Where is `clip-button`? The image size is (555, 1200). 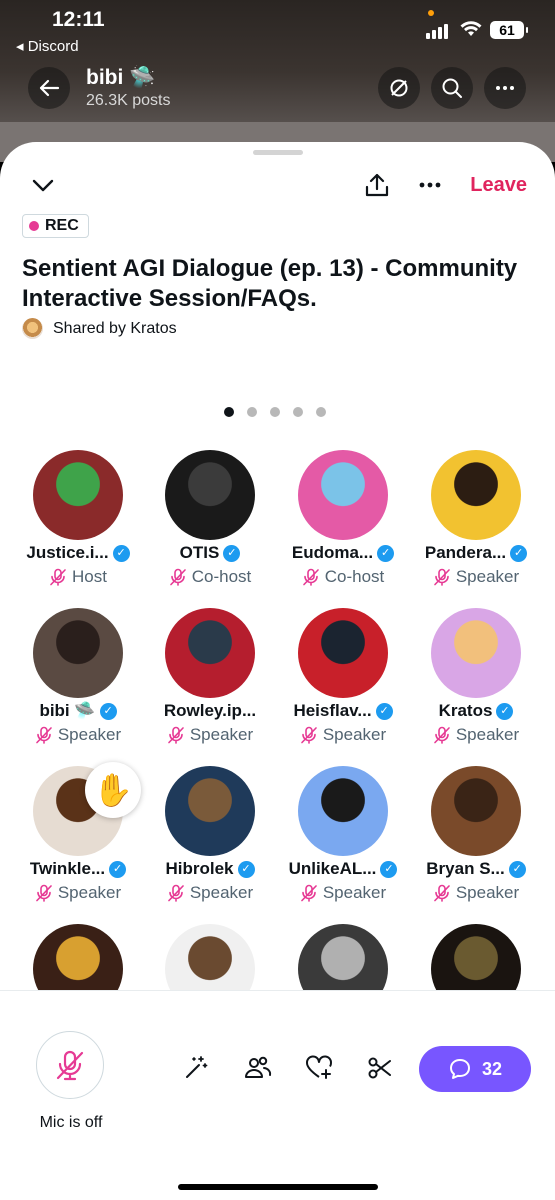 clip-button is located at coordinates (380, 1068).